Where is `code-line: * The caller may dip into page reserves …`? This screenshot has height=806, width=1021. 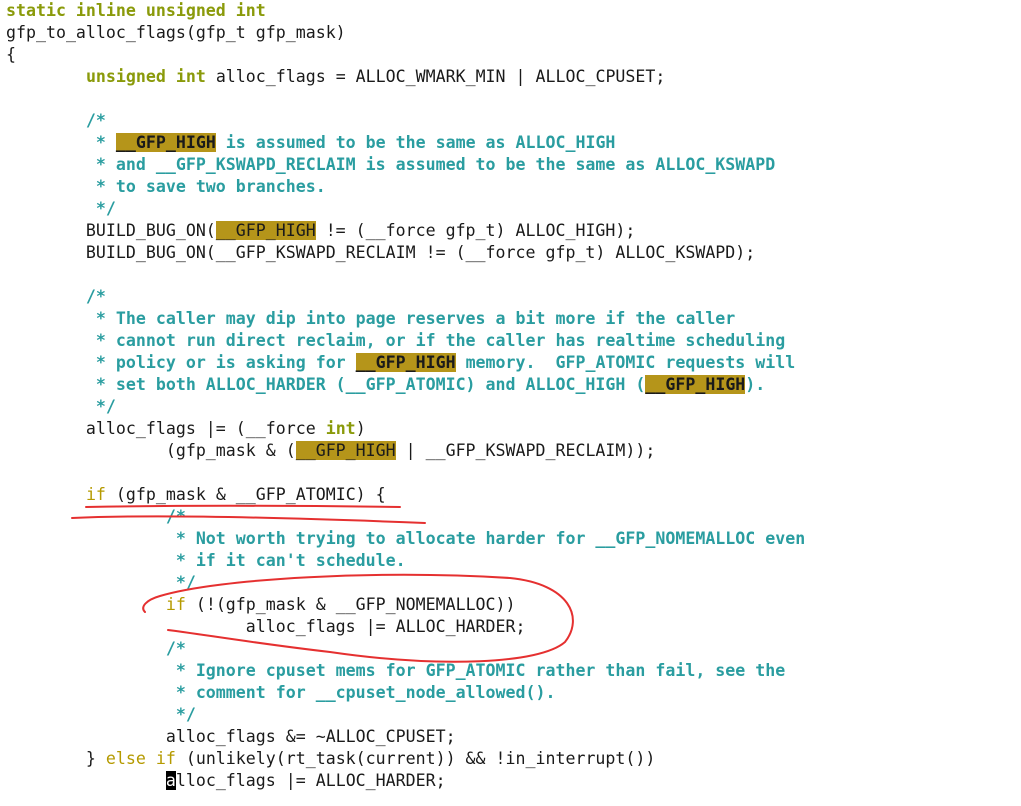 code-line: * The caller may dip into page reserves … is located at coordinates (405, 319).